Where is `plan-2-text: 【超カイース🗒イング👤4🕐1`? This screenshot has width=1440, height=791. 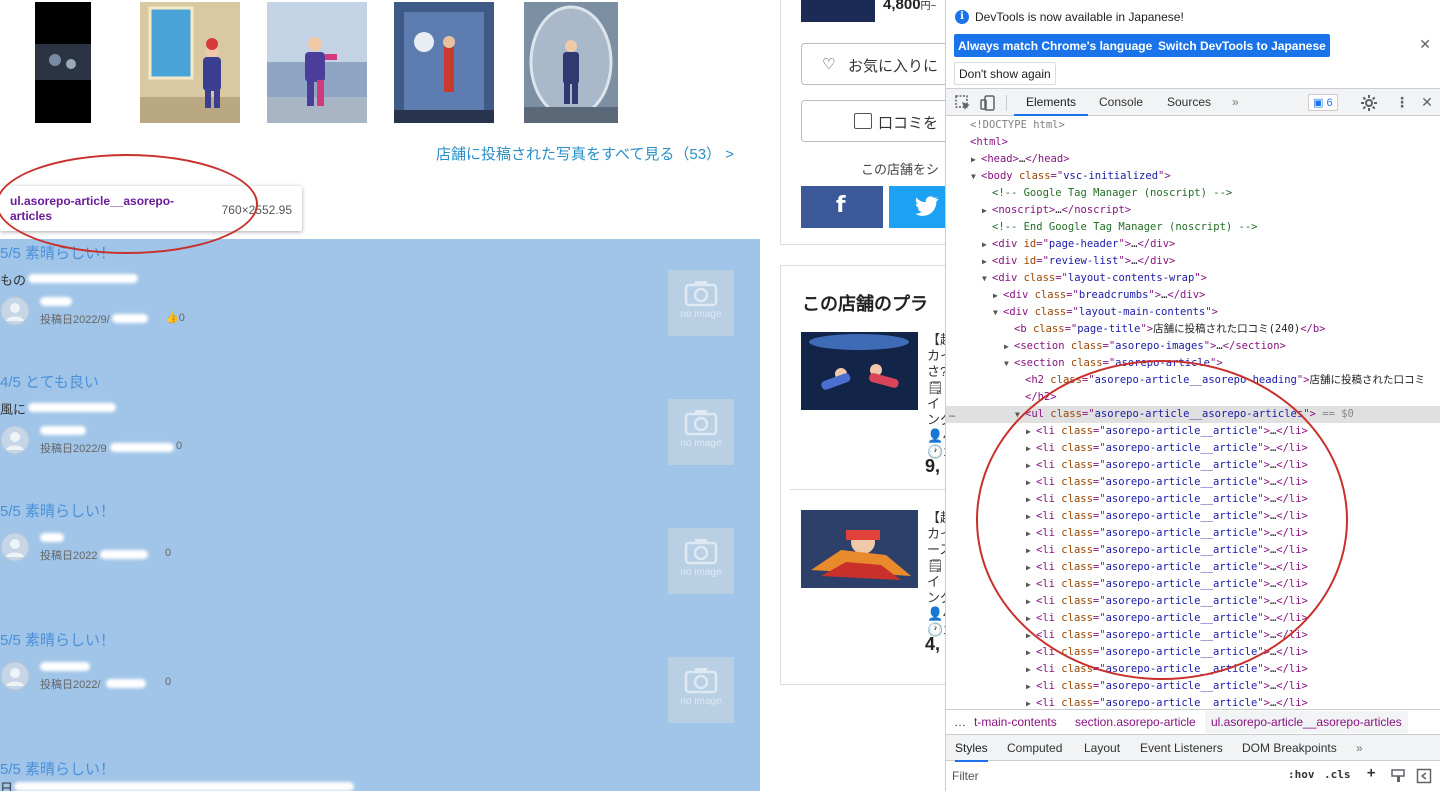 plan-2-text: 【超カイース🗒イング👤4🕐1 is located at coordinates (936, 574).